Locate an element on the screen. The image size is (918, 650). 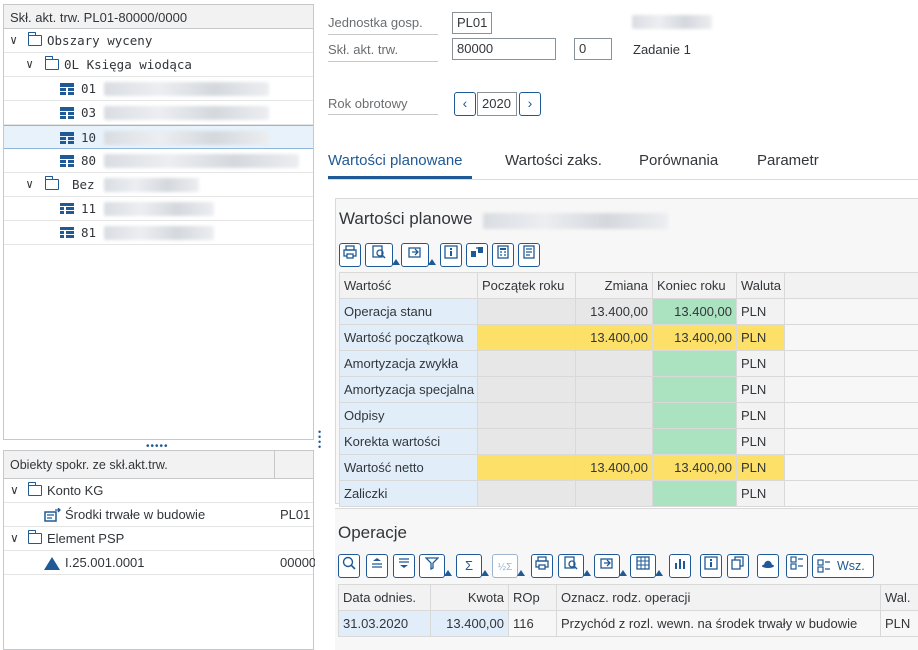
sort-ascending-button is located at coordinates (377, 566).